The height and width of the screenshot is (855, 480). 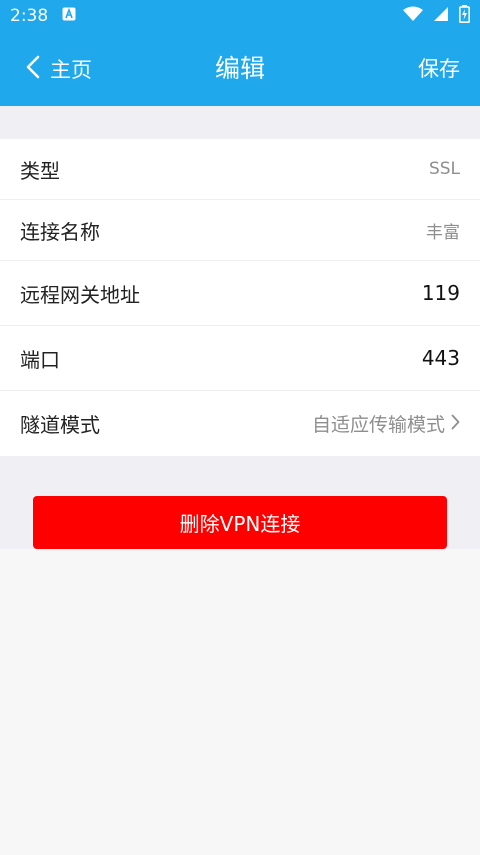 I want to click on field-value: SSL, so click(x=444, y=169).